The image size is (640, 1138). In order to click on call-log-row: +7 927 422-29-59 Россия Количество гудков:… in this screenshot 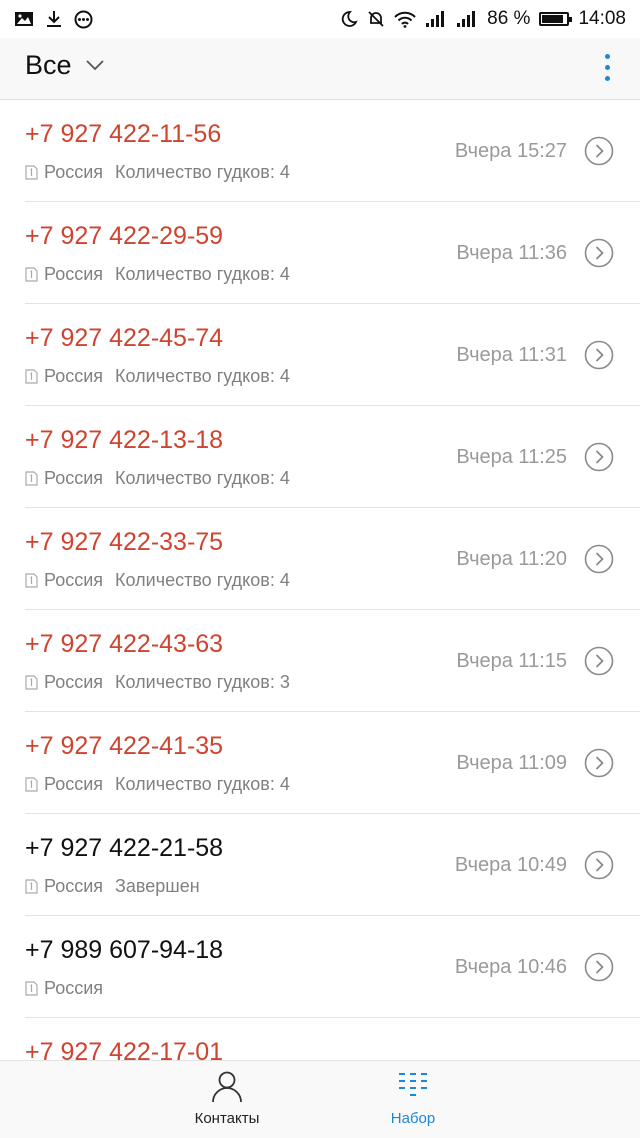, I will do `click(320, 253)`.